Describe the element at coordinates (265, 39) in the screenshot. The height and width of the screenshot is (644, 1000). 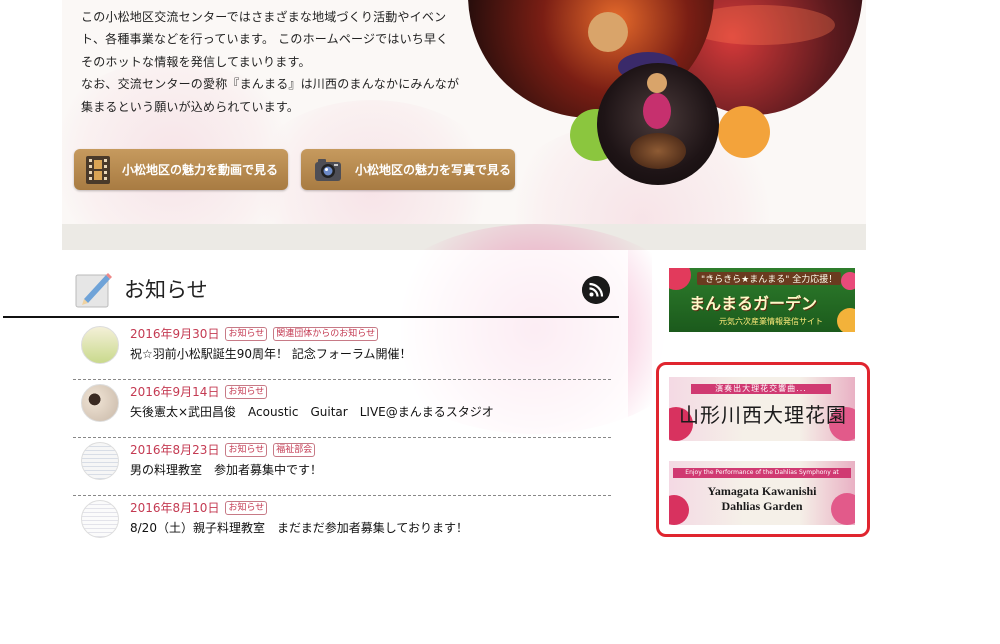
I see `intro-line: ト、各種事業などを行っています。 このホームページではいち早く` at that location.